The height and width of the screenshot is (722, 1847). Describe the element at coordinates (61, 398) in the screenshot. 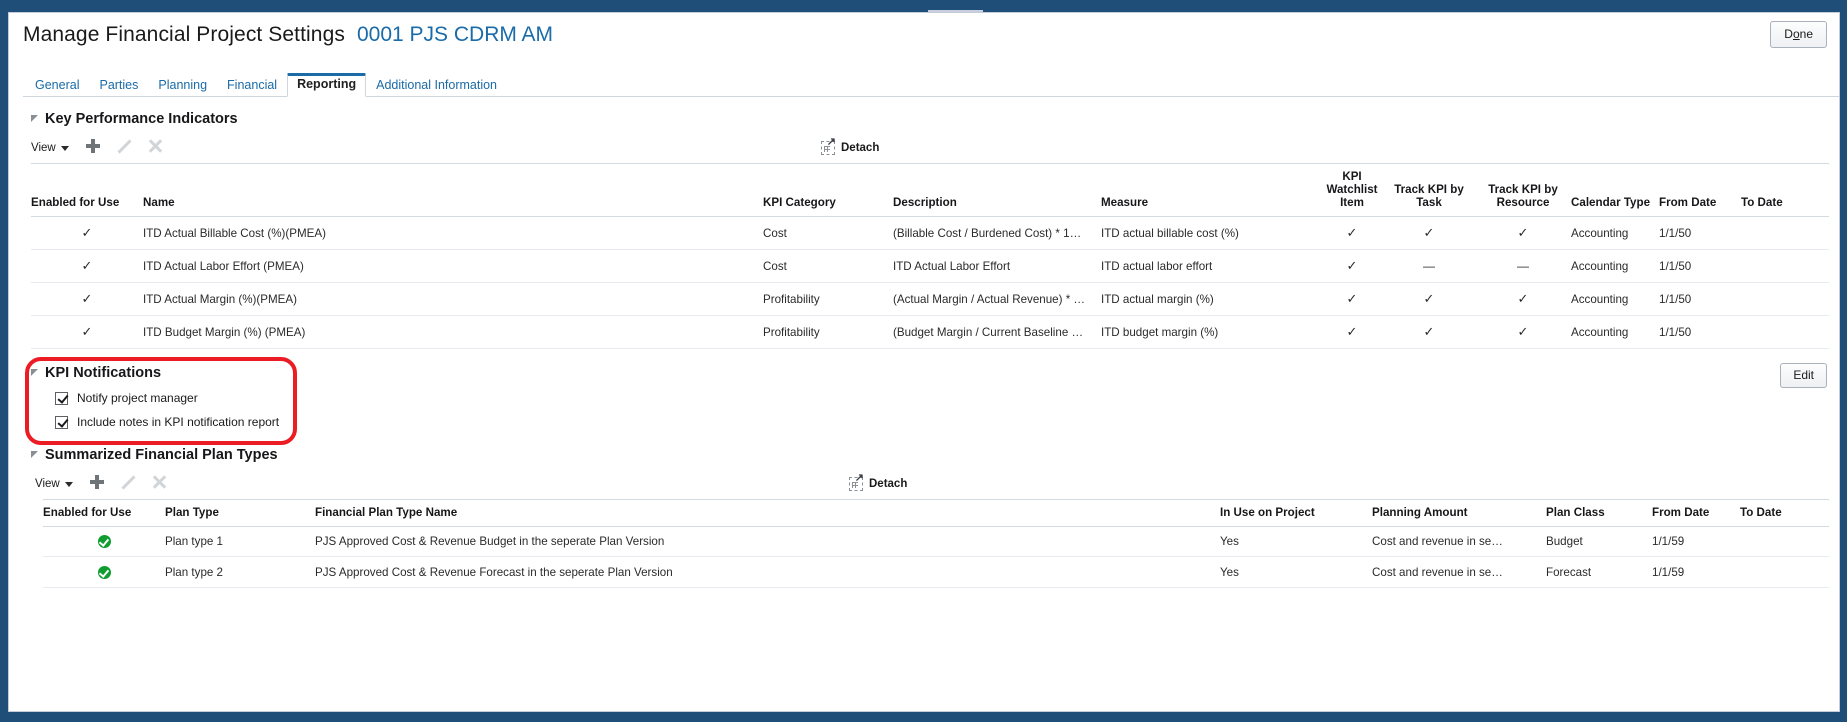

I see `notify-project-manager-checkbox` at that location.